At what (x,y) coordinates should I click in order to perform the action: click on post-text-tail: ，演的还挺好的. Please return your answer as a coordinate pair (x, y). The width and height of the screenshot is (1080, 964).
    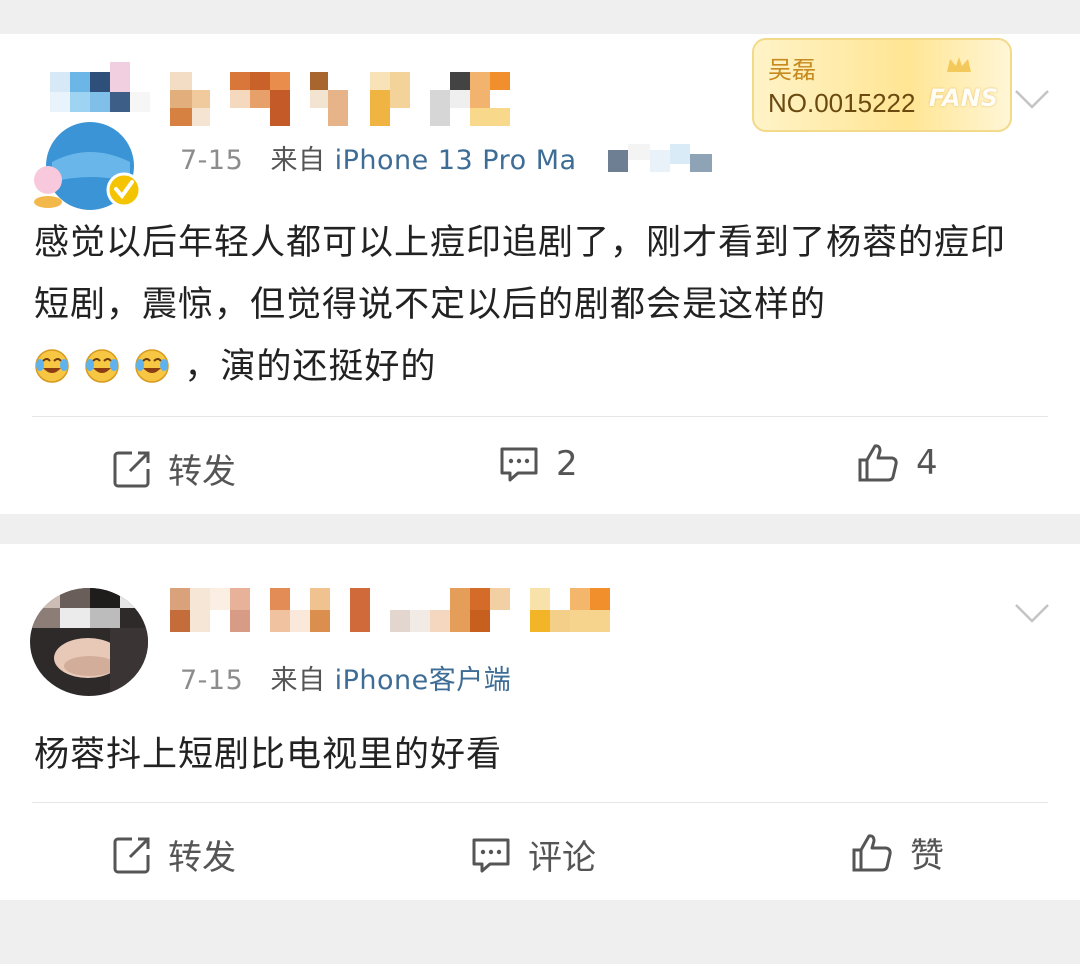
    Looking at the image, I should click on (310, 367).